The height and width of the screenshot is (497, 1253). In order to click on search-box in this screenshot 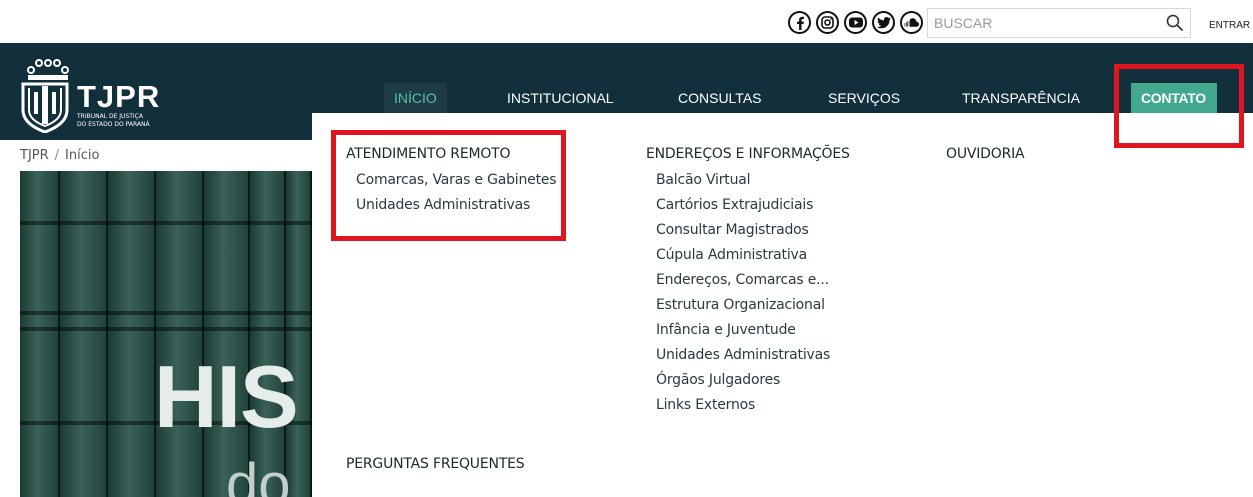, I will do `click(1059, 23)`.